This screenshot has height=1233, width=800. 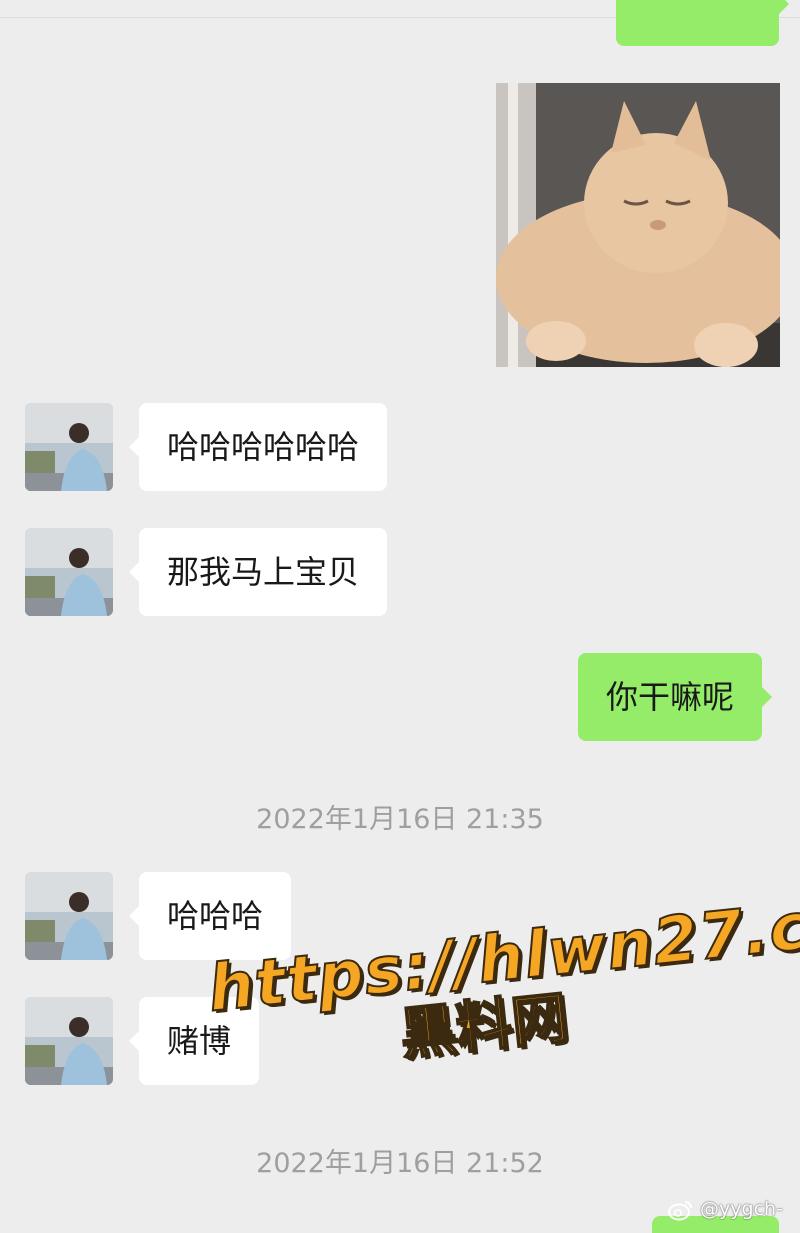 I want to click on weibo-handle-tag: @yygch-, so click(x=725, y=1209).